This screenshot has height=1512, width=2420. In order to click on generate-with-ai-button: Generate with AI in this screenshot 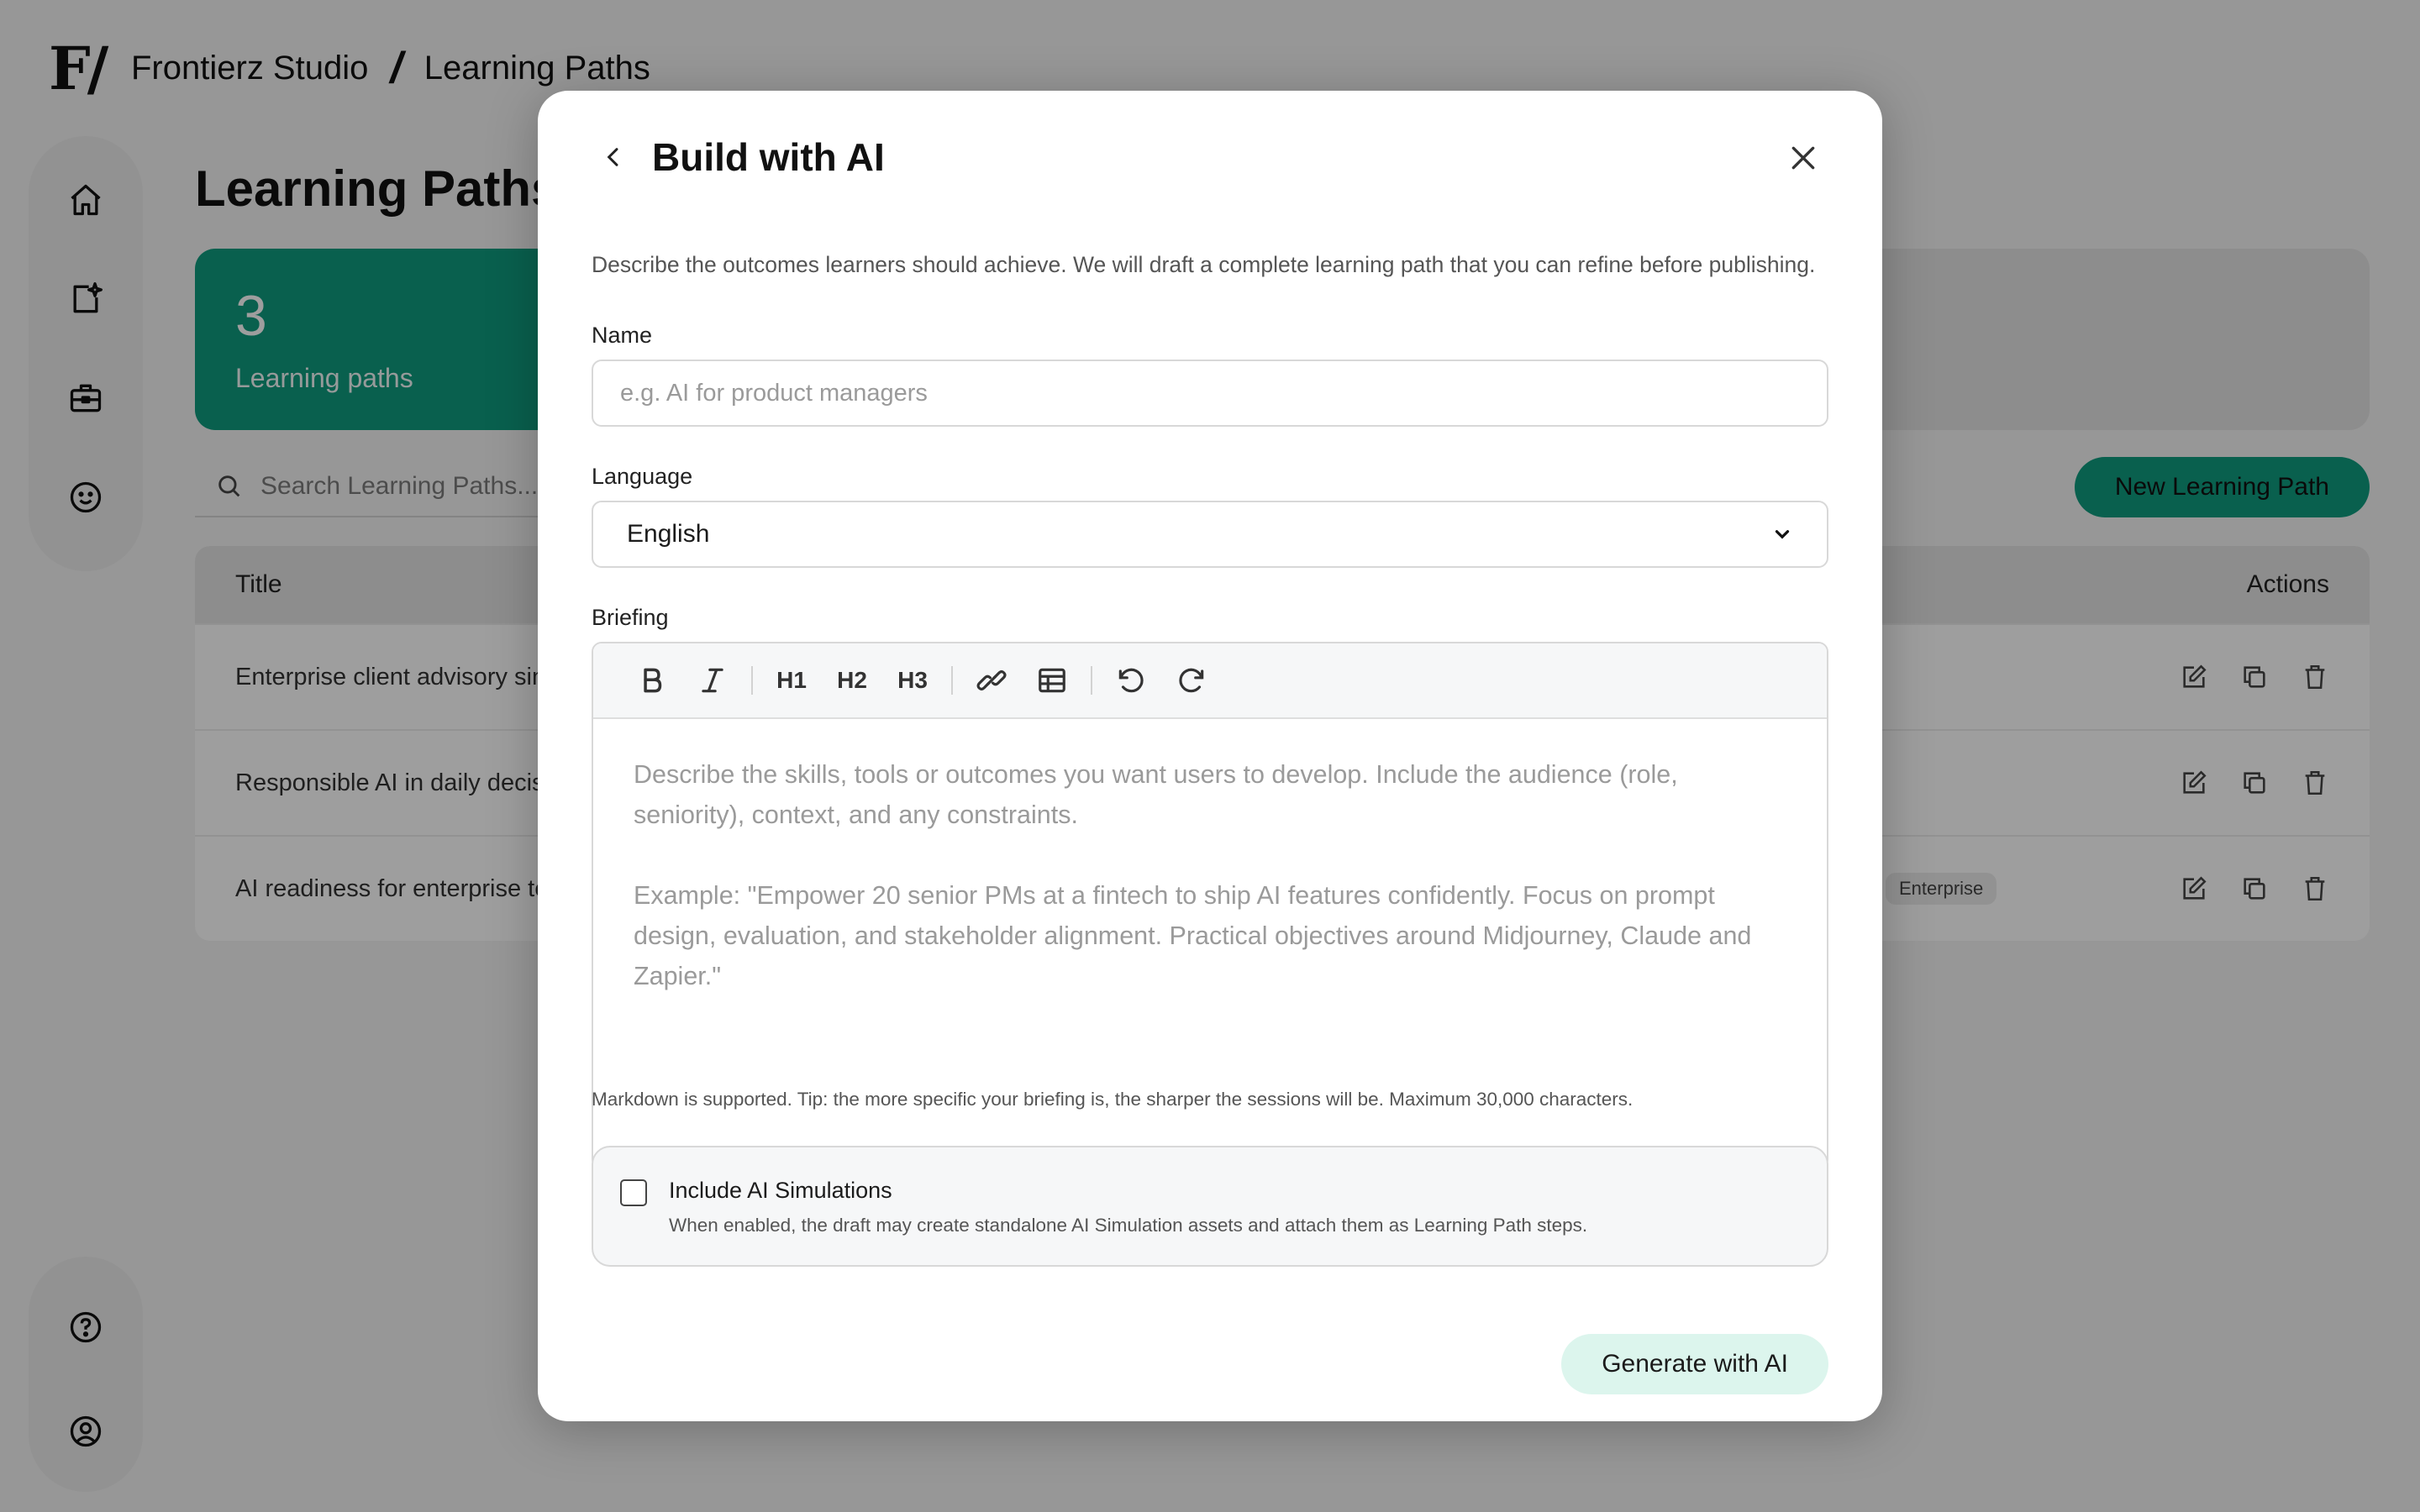, I will do `click(1694, 1364)`.